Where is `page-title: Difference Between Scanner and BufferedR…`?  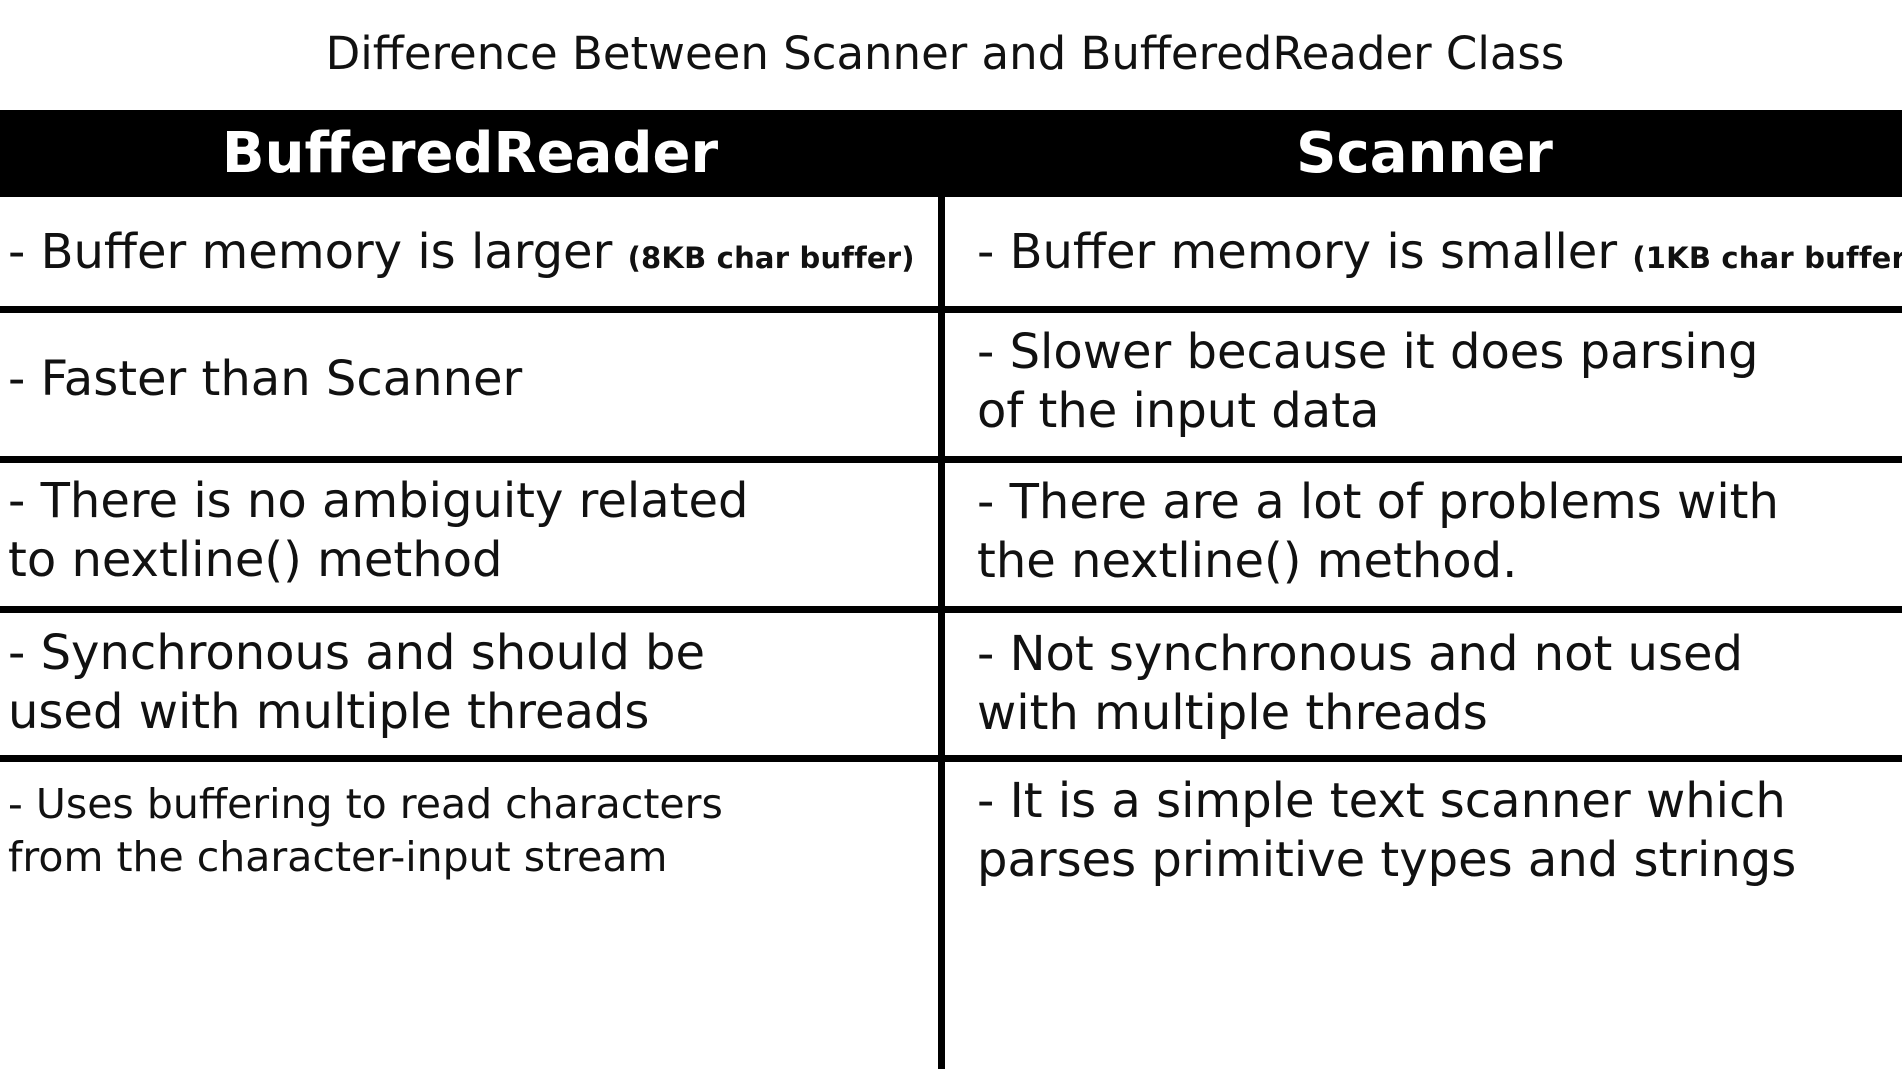 page-title: Difference Between Scanner and BufferedR… is located at coordinates (945, 53).